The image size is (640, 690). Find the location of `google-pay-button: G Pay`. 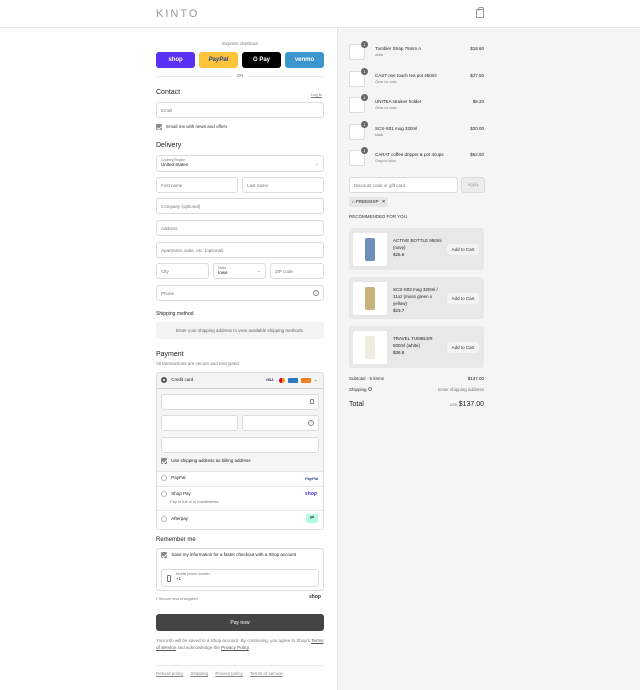

google-pay-button: G Pay is located at coordinates (261, 60).